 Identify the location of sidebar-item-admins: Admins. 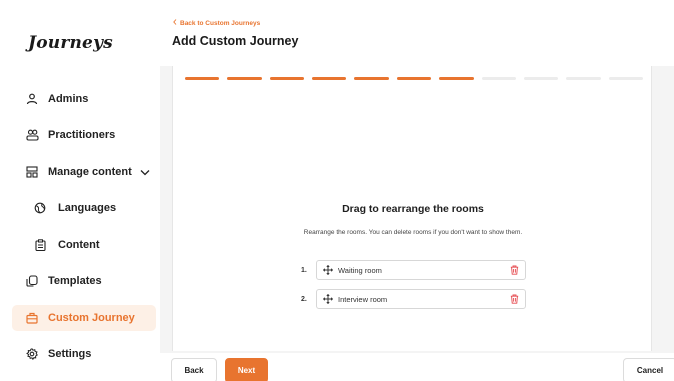
(84, 99).